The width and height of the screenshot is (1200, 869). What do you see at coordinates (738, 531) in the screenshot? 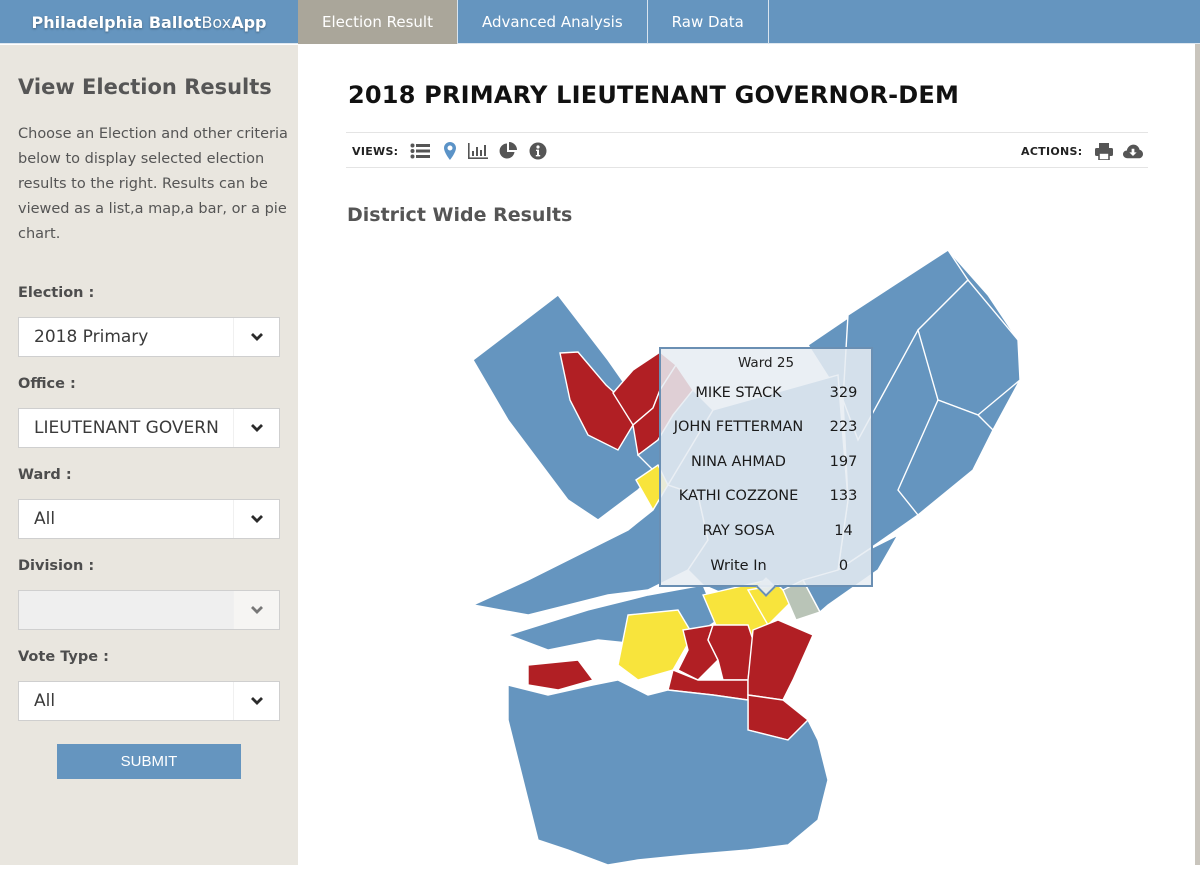
I see `candidate-name: RAY SOSA` at bounding box center [738, 531].